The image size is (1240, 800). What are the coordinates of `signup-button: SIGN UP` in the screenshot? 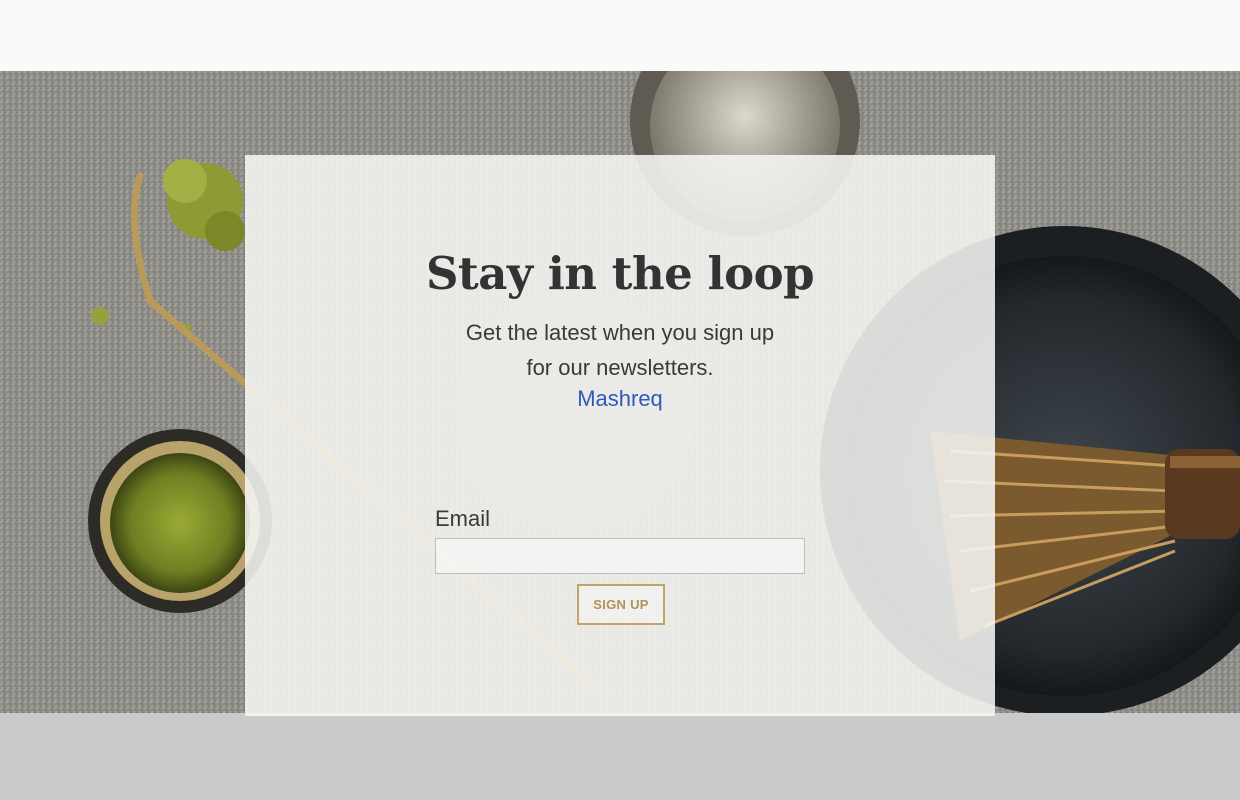 It's located at (621, 604).